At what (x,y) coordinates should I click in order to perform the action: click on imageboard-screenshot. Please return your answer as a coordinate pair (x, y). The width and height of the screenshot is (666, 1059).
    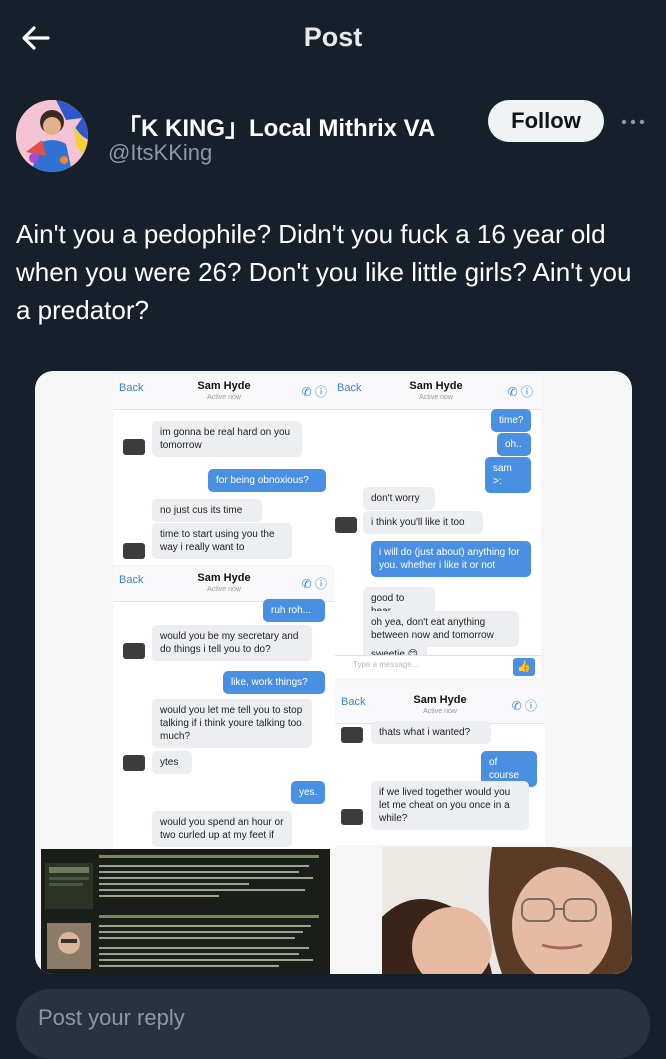
    Looking at the image, I should click on (185, 911).